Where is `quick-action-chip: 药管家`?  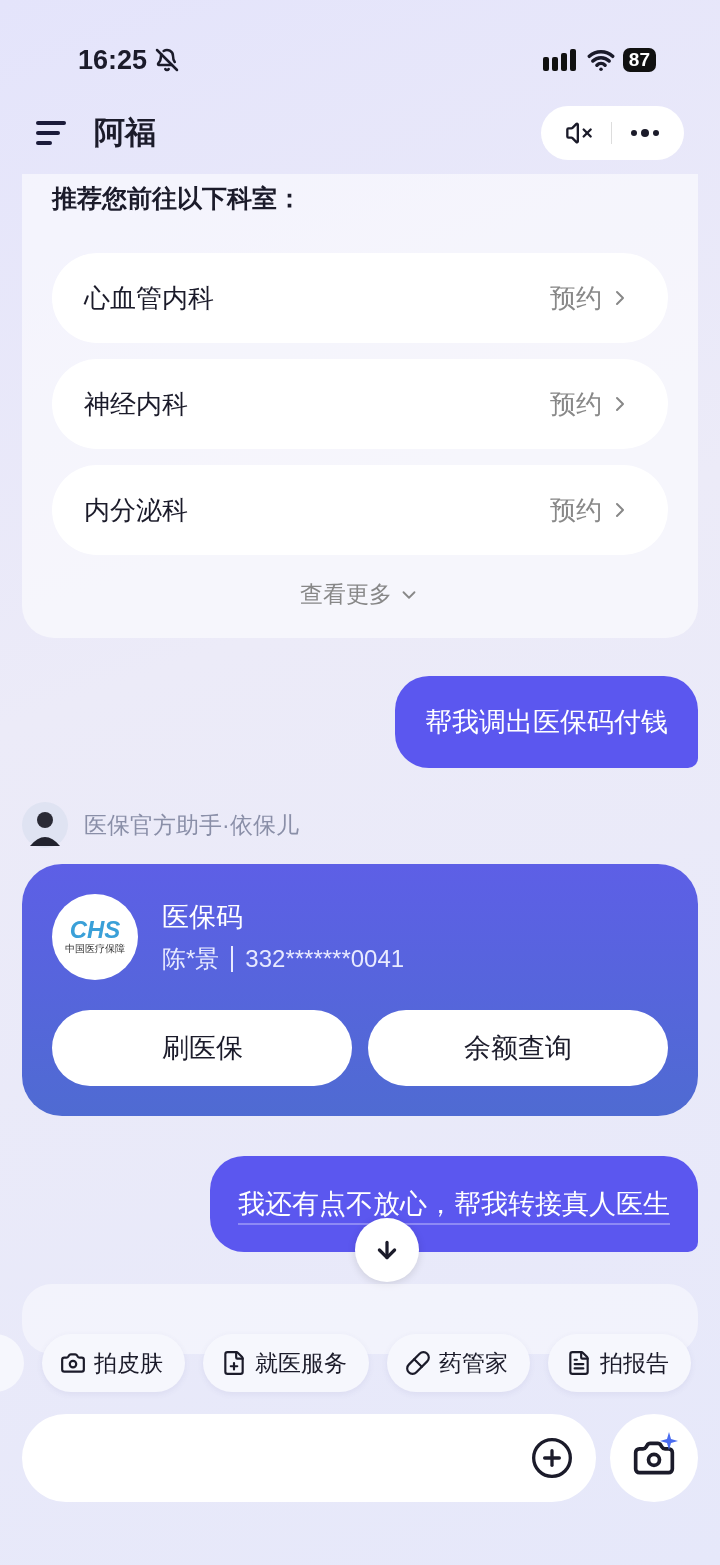
quick-action-chip: 药管家 is located at coordinates (458, 1363).